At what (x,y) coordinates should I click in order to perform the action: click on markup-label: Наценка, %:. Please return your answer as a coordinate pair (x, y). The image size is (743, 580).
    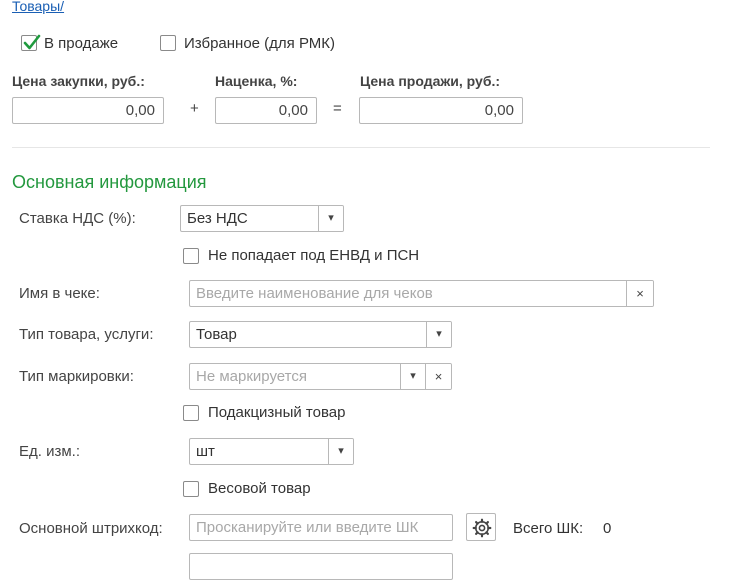
    Looking at the image, I should click on (256, 81).